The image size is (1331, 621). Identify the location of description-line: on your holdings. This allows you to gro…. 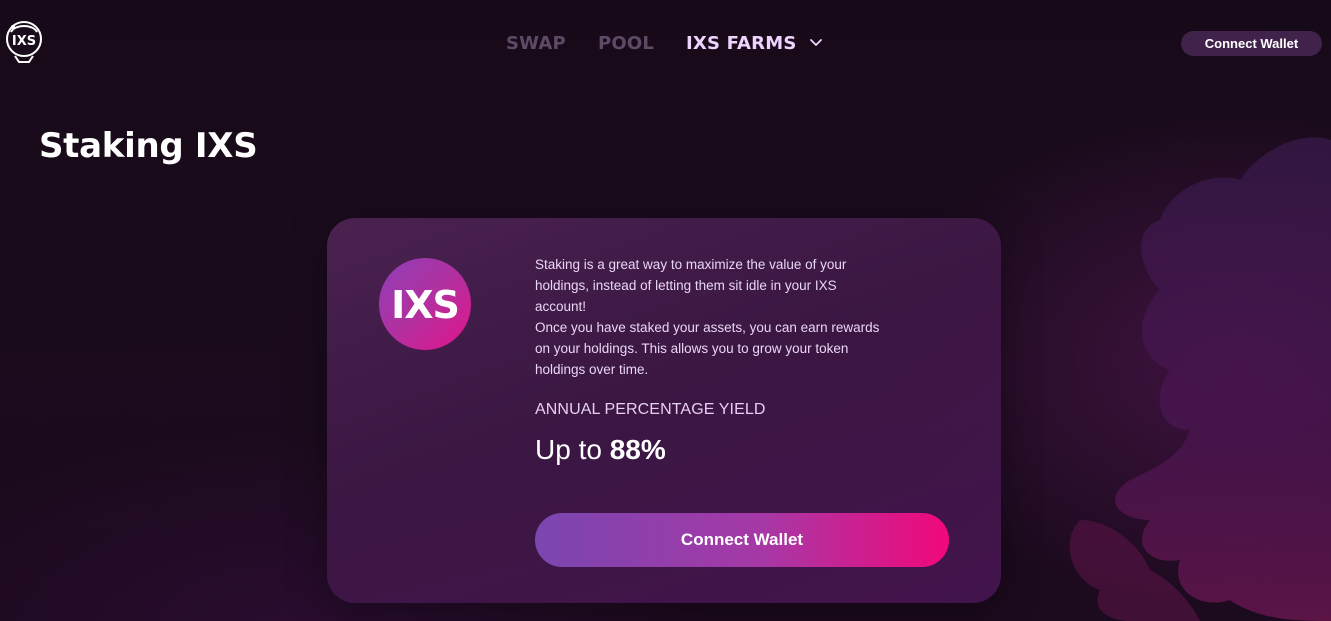
(692, 348).